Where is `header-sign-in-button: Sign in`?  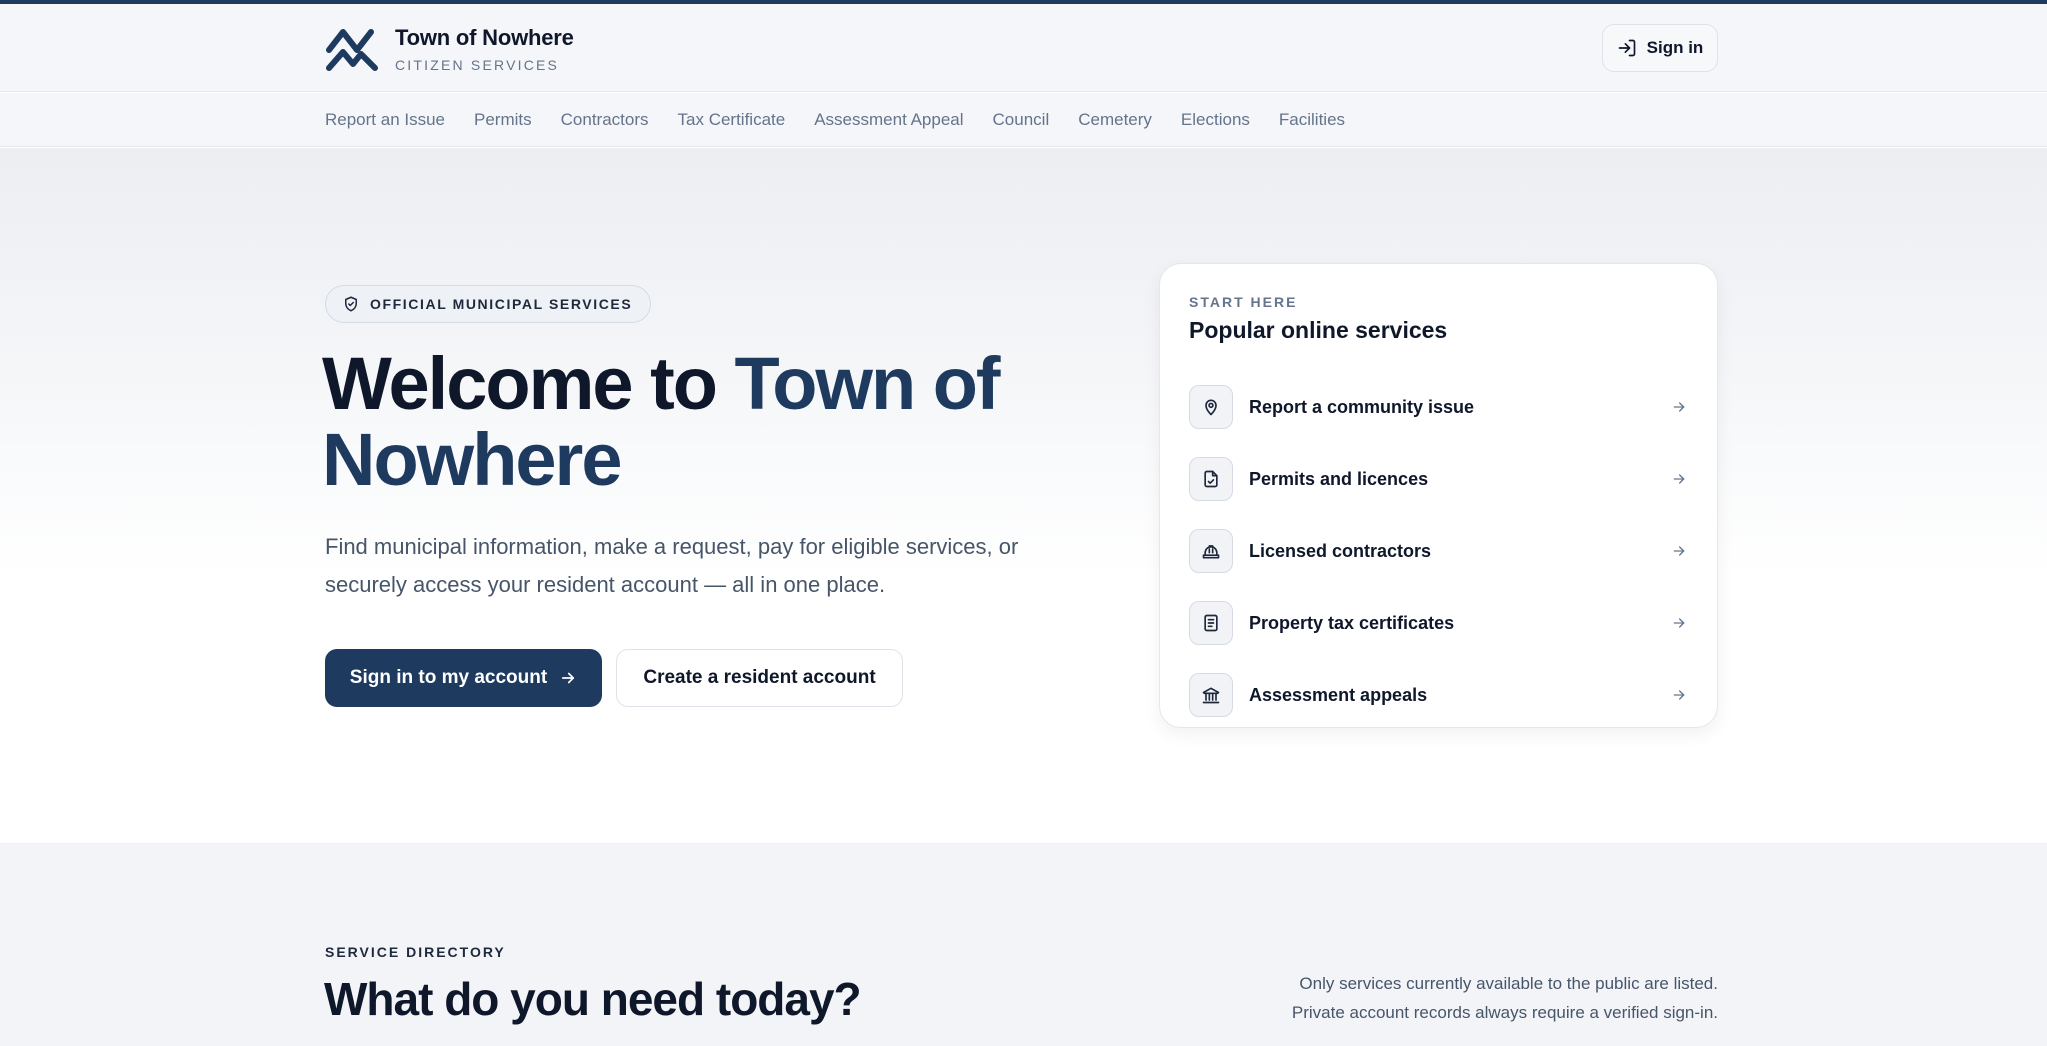
header-sign-in-button: Sign in is located at coordinates (1660, 48).